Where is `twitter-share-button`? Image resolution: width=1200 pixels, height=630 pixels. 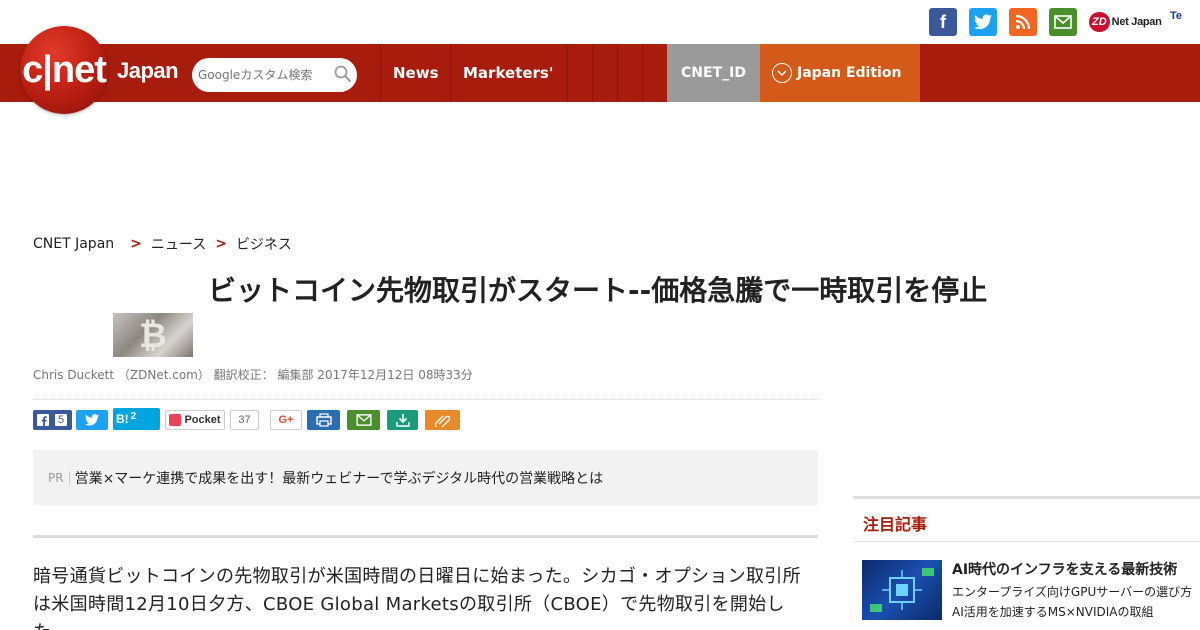
twitter-share-button is located at coordinates (92, 420).